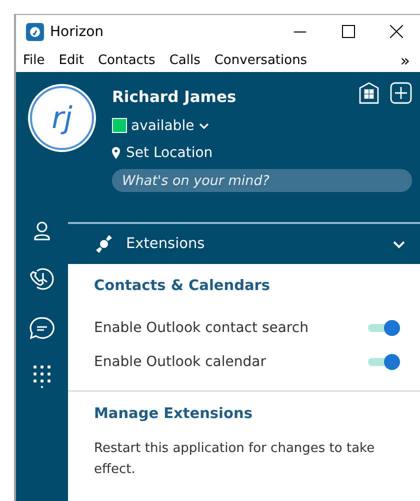 Image resolution: width=420 pixels, height=501 pixels. What do you see at coordinates (104, 244) in the screenshot?
I see `plug-icon` at bounding box center [104, 244].